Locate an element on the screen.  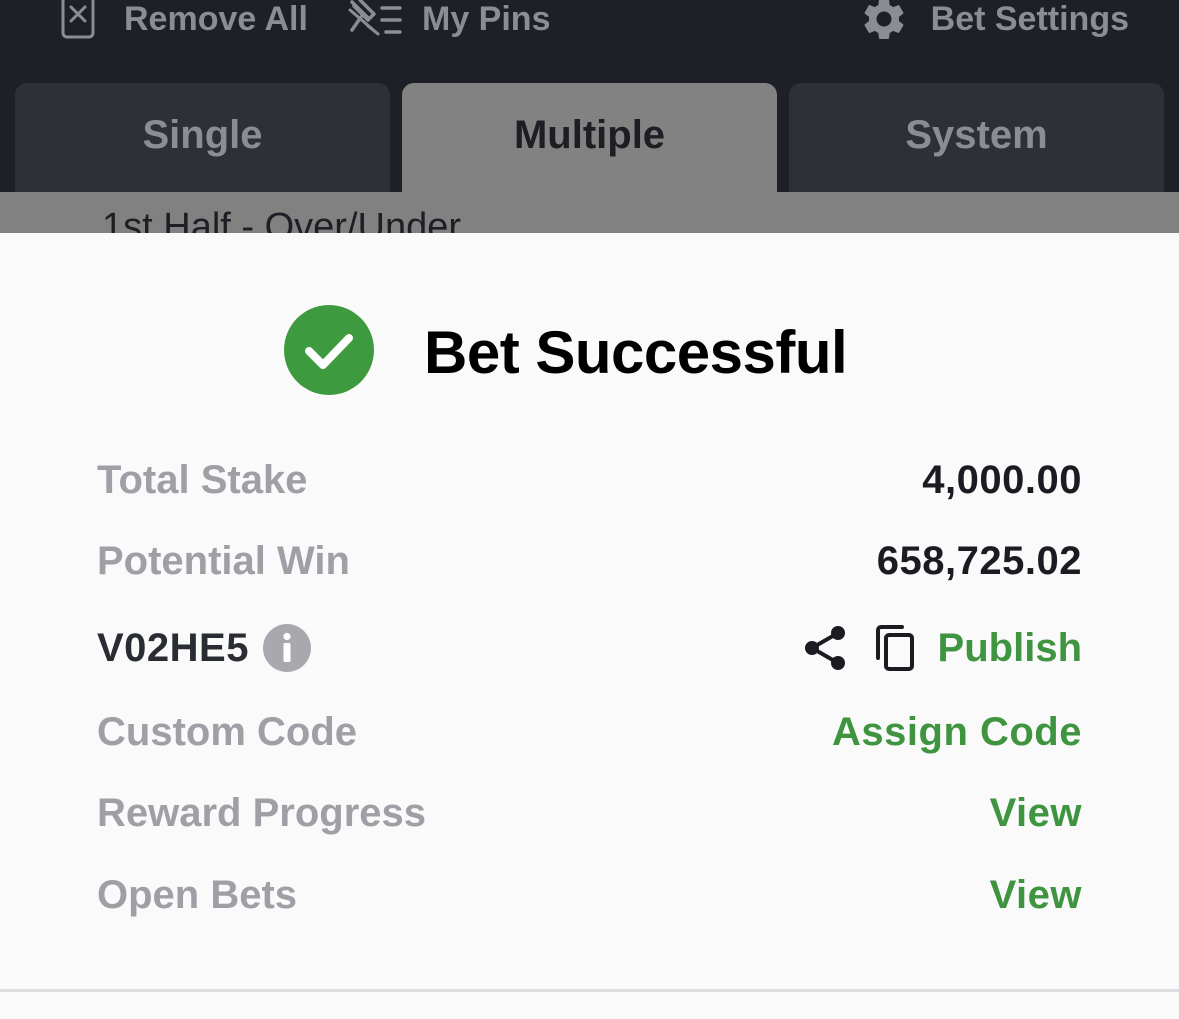
bet-settings-button: Bet Settings is located at coordinates (994, 20).